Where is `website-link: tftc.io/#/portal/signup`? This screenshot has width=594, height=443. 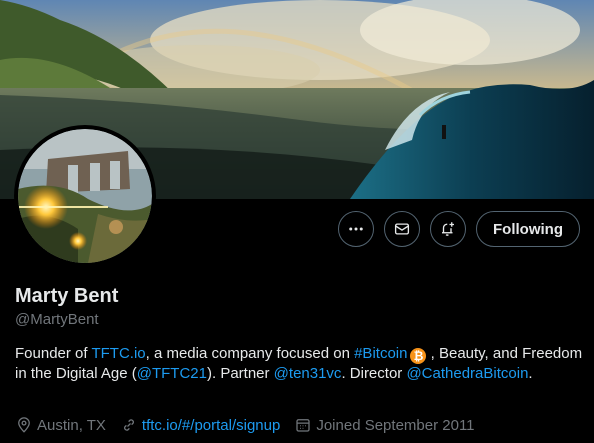 website-link: tftc.io/#/portal/signup is located at coordinates (211, 425).